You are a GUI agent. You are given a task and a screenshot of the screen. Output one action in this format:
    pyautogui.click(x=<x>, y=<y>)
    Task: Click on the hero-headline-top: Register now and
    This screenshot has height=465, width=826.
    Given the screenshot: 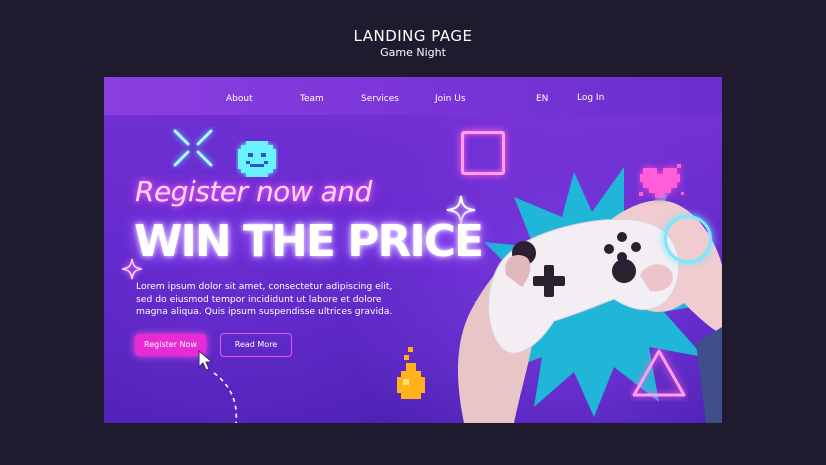 What is the action you would take?
    pyautogui.click(x=253, y=191)
    